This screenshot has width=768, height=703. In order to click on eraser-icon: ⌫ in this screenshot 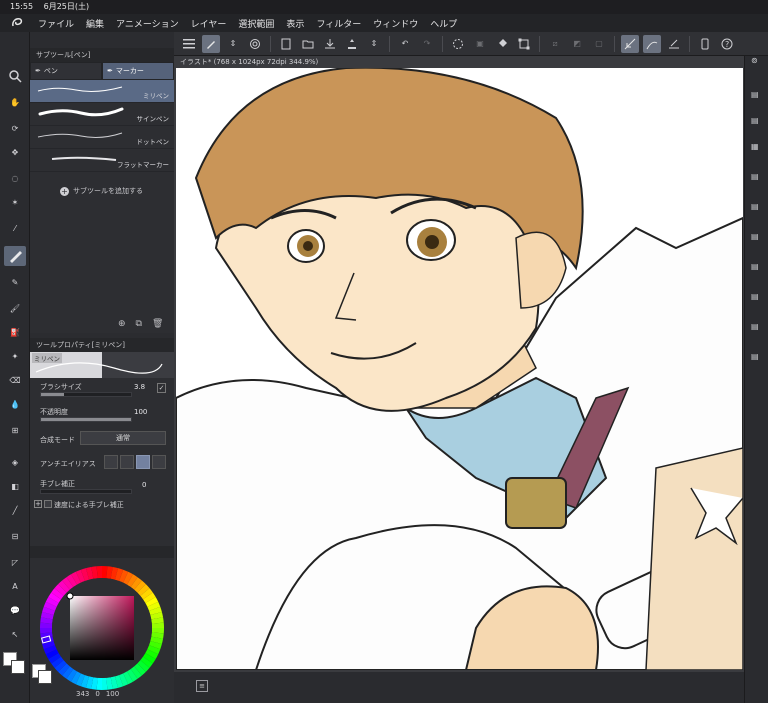, I will do `click(15, 380)`.